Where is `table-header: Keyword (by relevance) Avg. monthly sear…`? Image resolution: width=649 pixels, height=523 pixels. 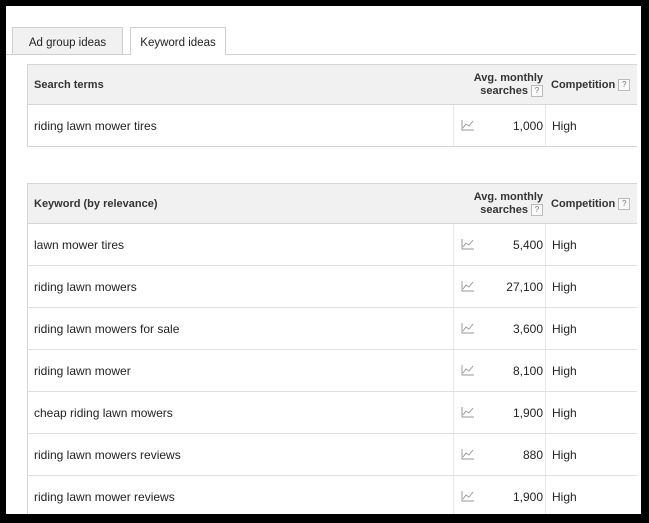
table-header: Keyword (by relevance) Avg. monthly sear… is located at coordinates (332, 204).